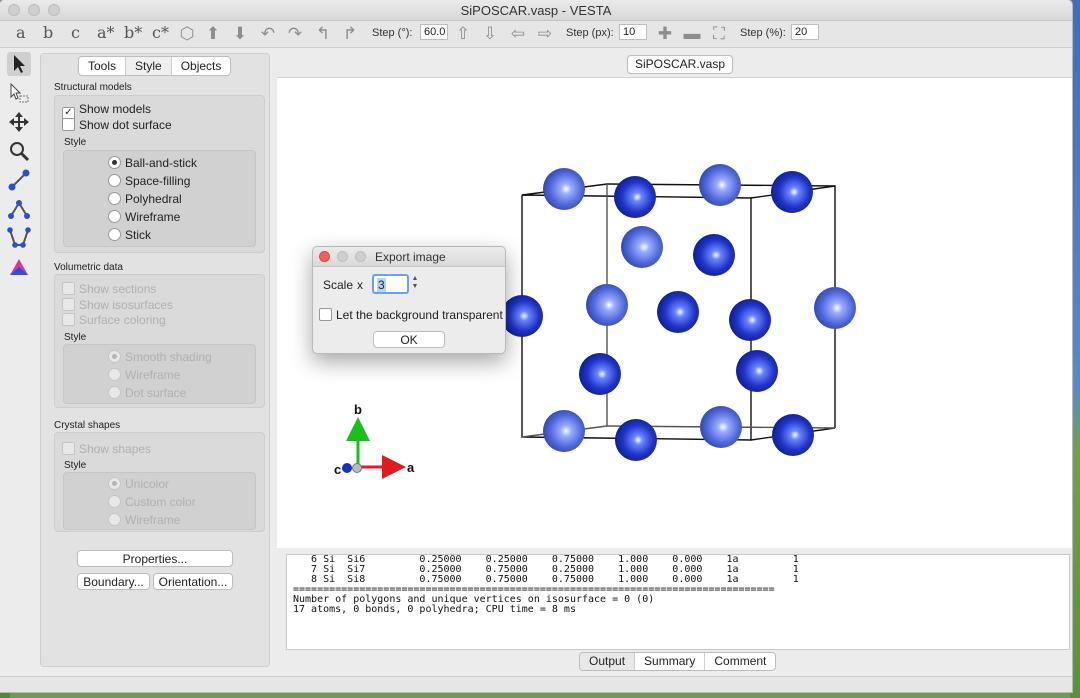 This screenshot has height=698, width=1080. Describe the element at coordinates (411, 315) in the screenshot. I see `transparent-background-checkbox: Let the background transparent` at that location.